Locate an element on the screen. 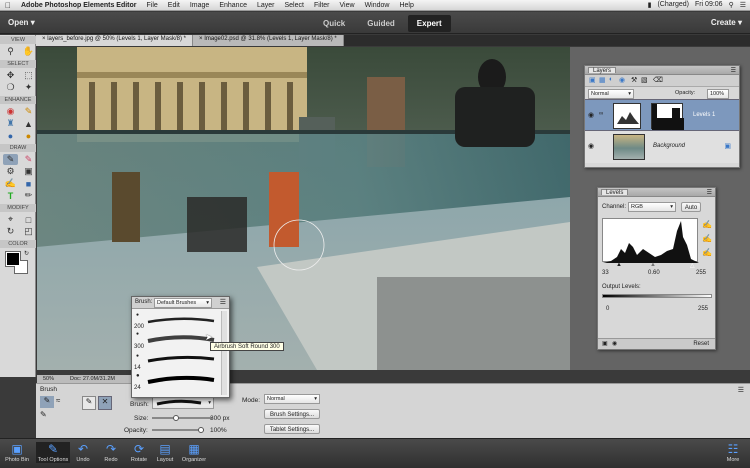 The image size is (750, 468). airbrush-toggle: ✎ is located at coordinates (89, 403).